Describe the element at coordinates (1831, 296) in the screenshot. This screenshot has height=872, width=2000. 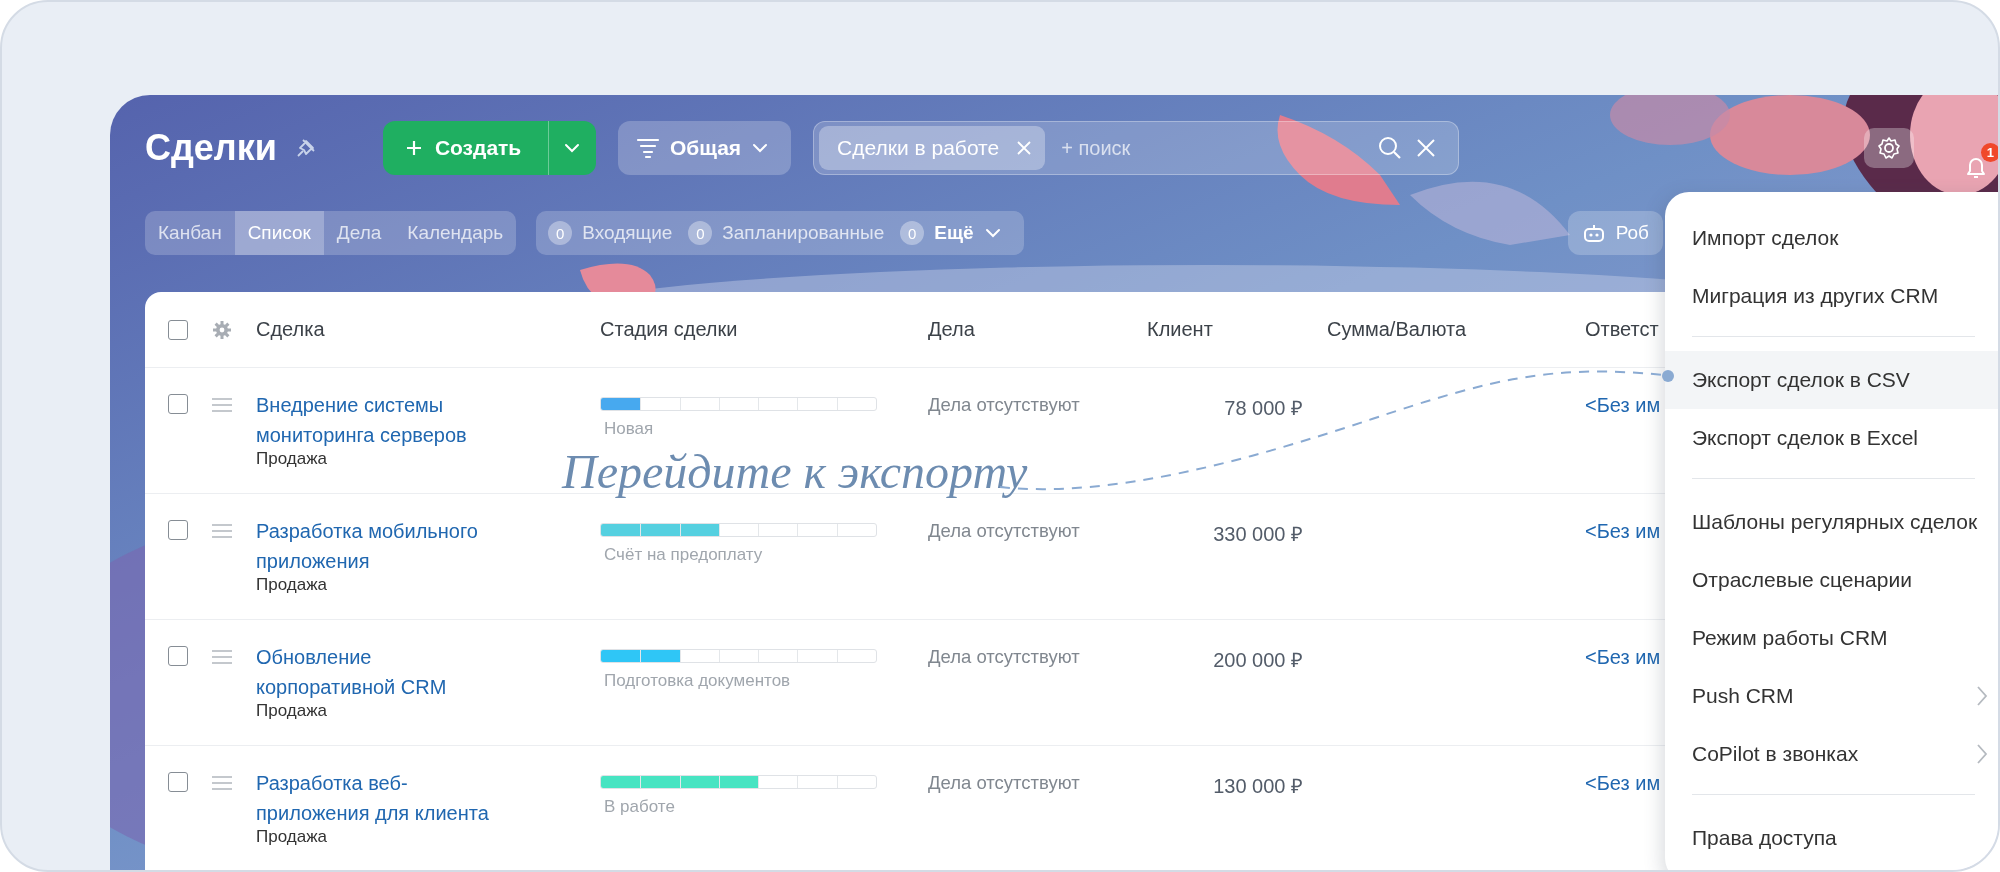
I see `menu-item: Миграция из других CRM` at that location.